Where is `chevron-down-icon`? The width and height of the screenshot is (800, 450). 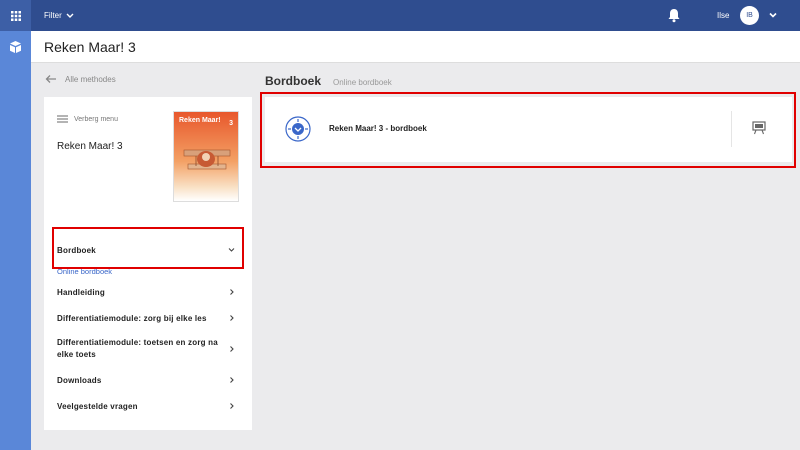
chevron-down-icon is located at coordinates (70, 15).